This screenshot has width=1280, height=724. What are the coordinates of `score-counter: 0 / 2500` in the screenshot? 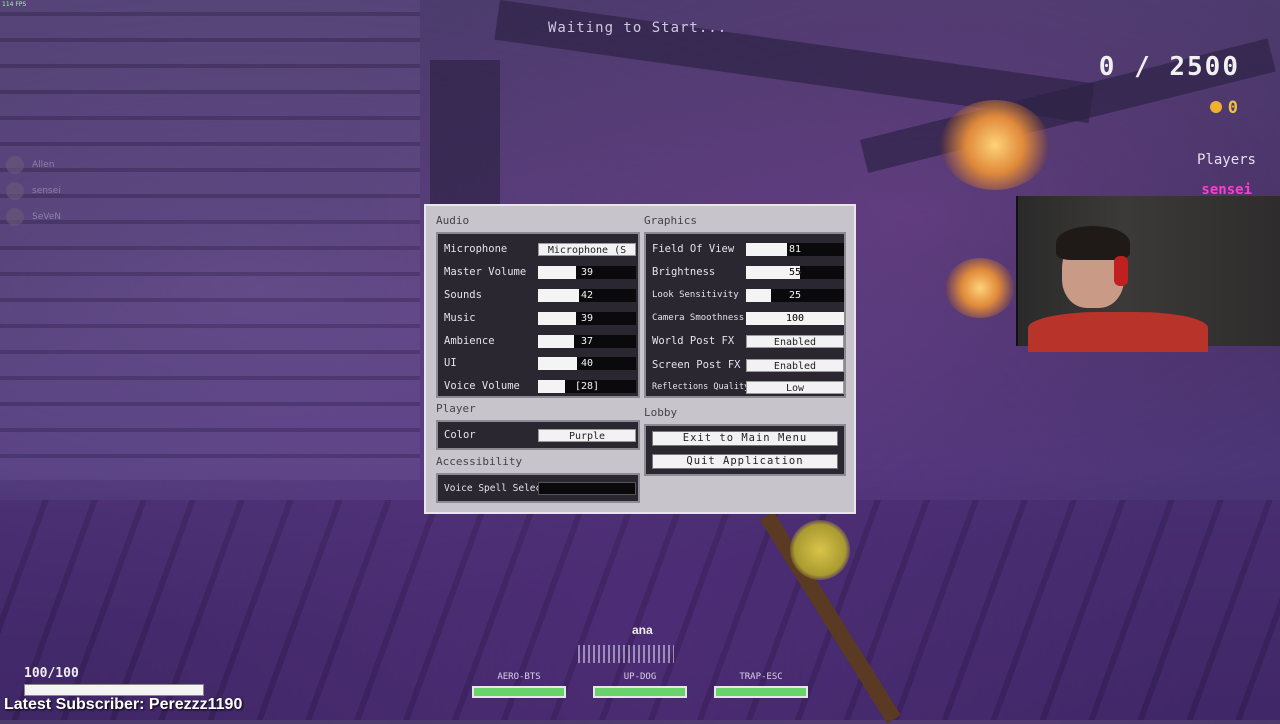 It's located at (1169, 67).